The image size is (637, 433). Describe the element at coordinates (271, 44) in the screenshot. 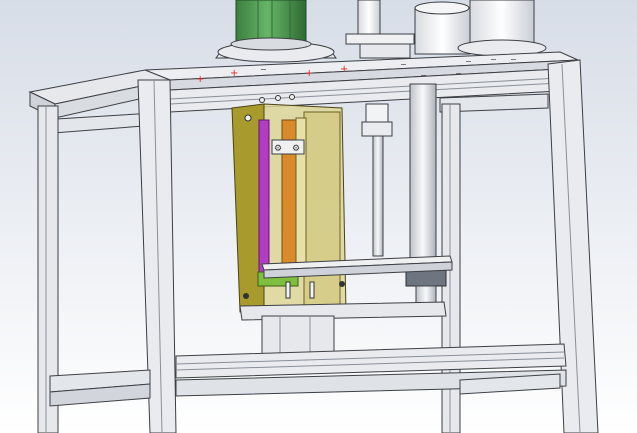

I see `motor-collar` at that location.